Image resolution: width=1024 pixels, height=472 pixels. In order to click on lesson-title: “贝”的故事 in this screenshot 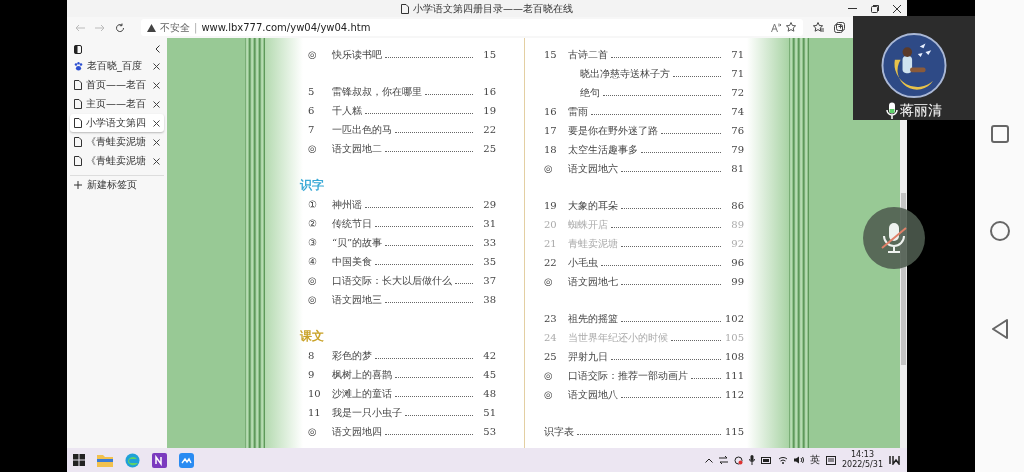, I will do `click(357, 242)`.